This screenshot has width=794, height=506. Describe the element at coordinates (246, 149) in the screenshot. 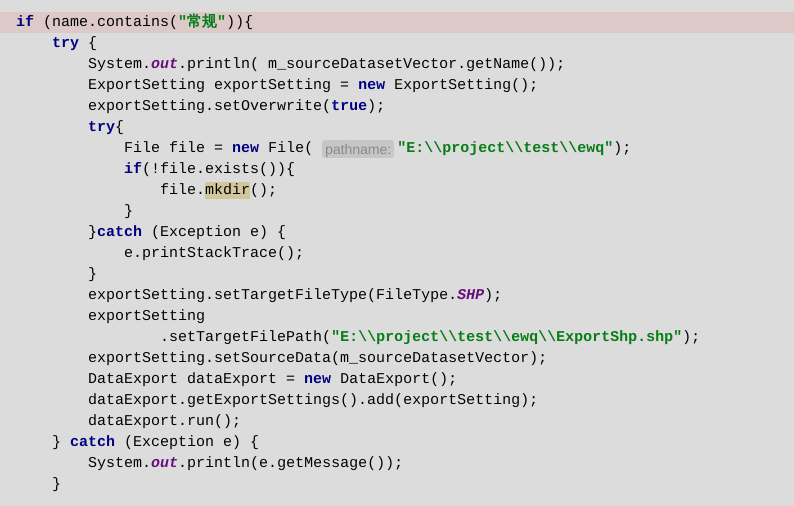

I see `code-text: new` at that location.